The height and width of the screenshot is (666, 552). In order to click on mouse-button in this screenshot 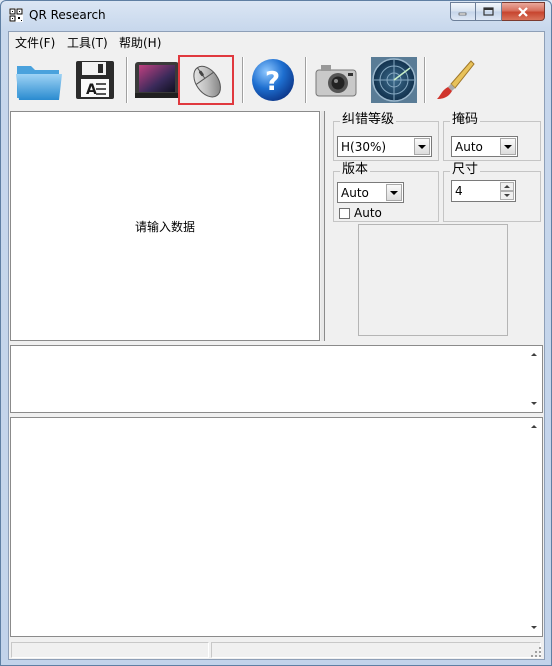, I will do `click(206, 80)`.